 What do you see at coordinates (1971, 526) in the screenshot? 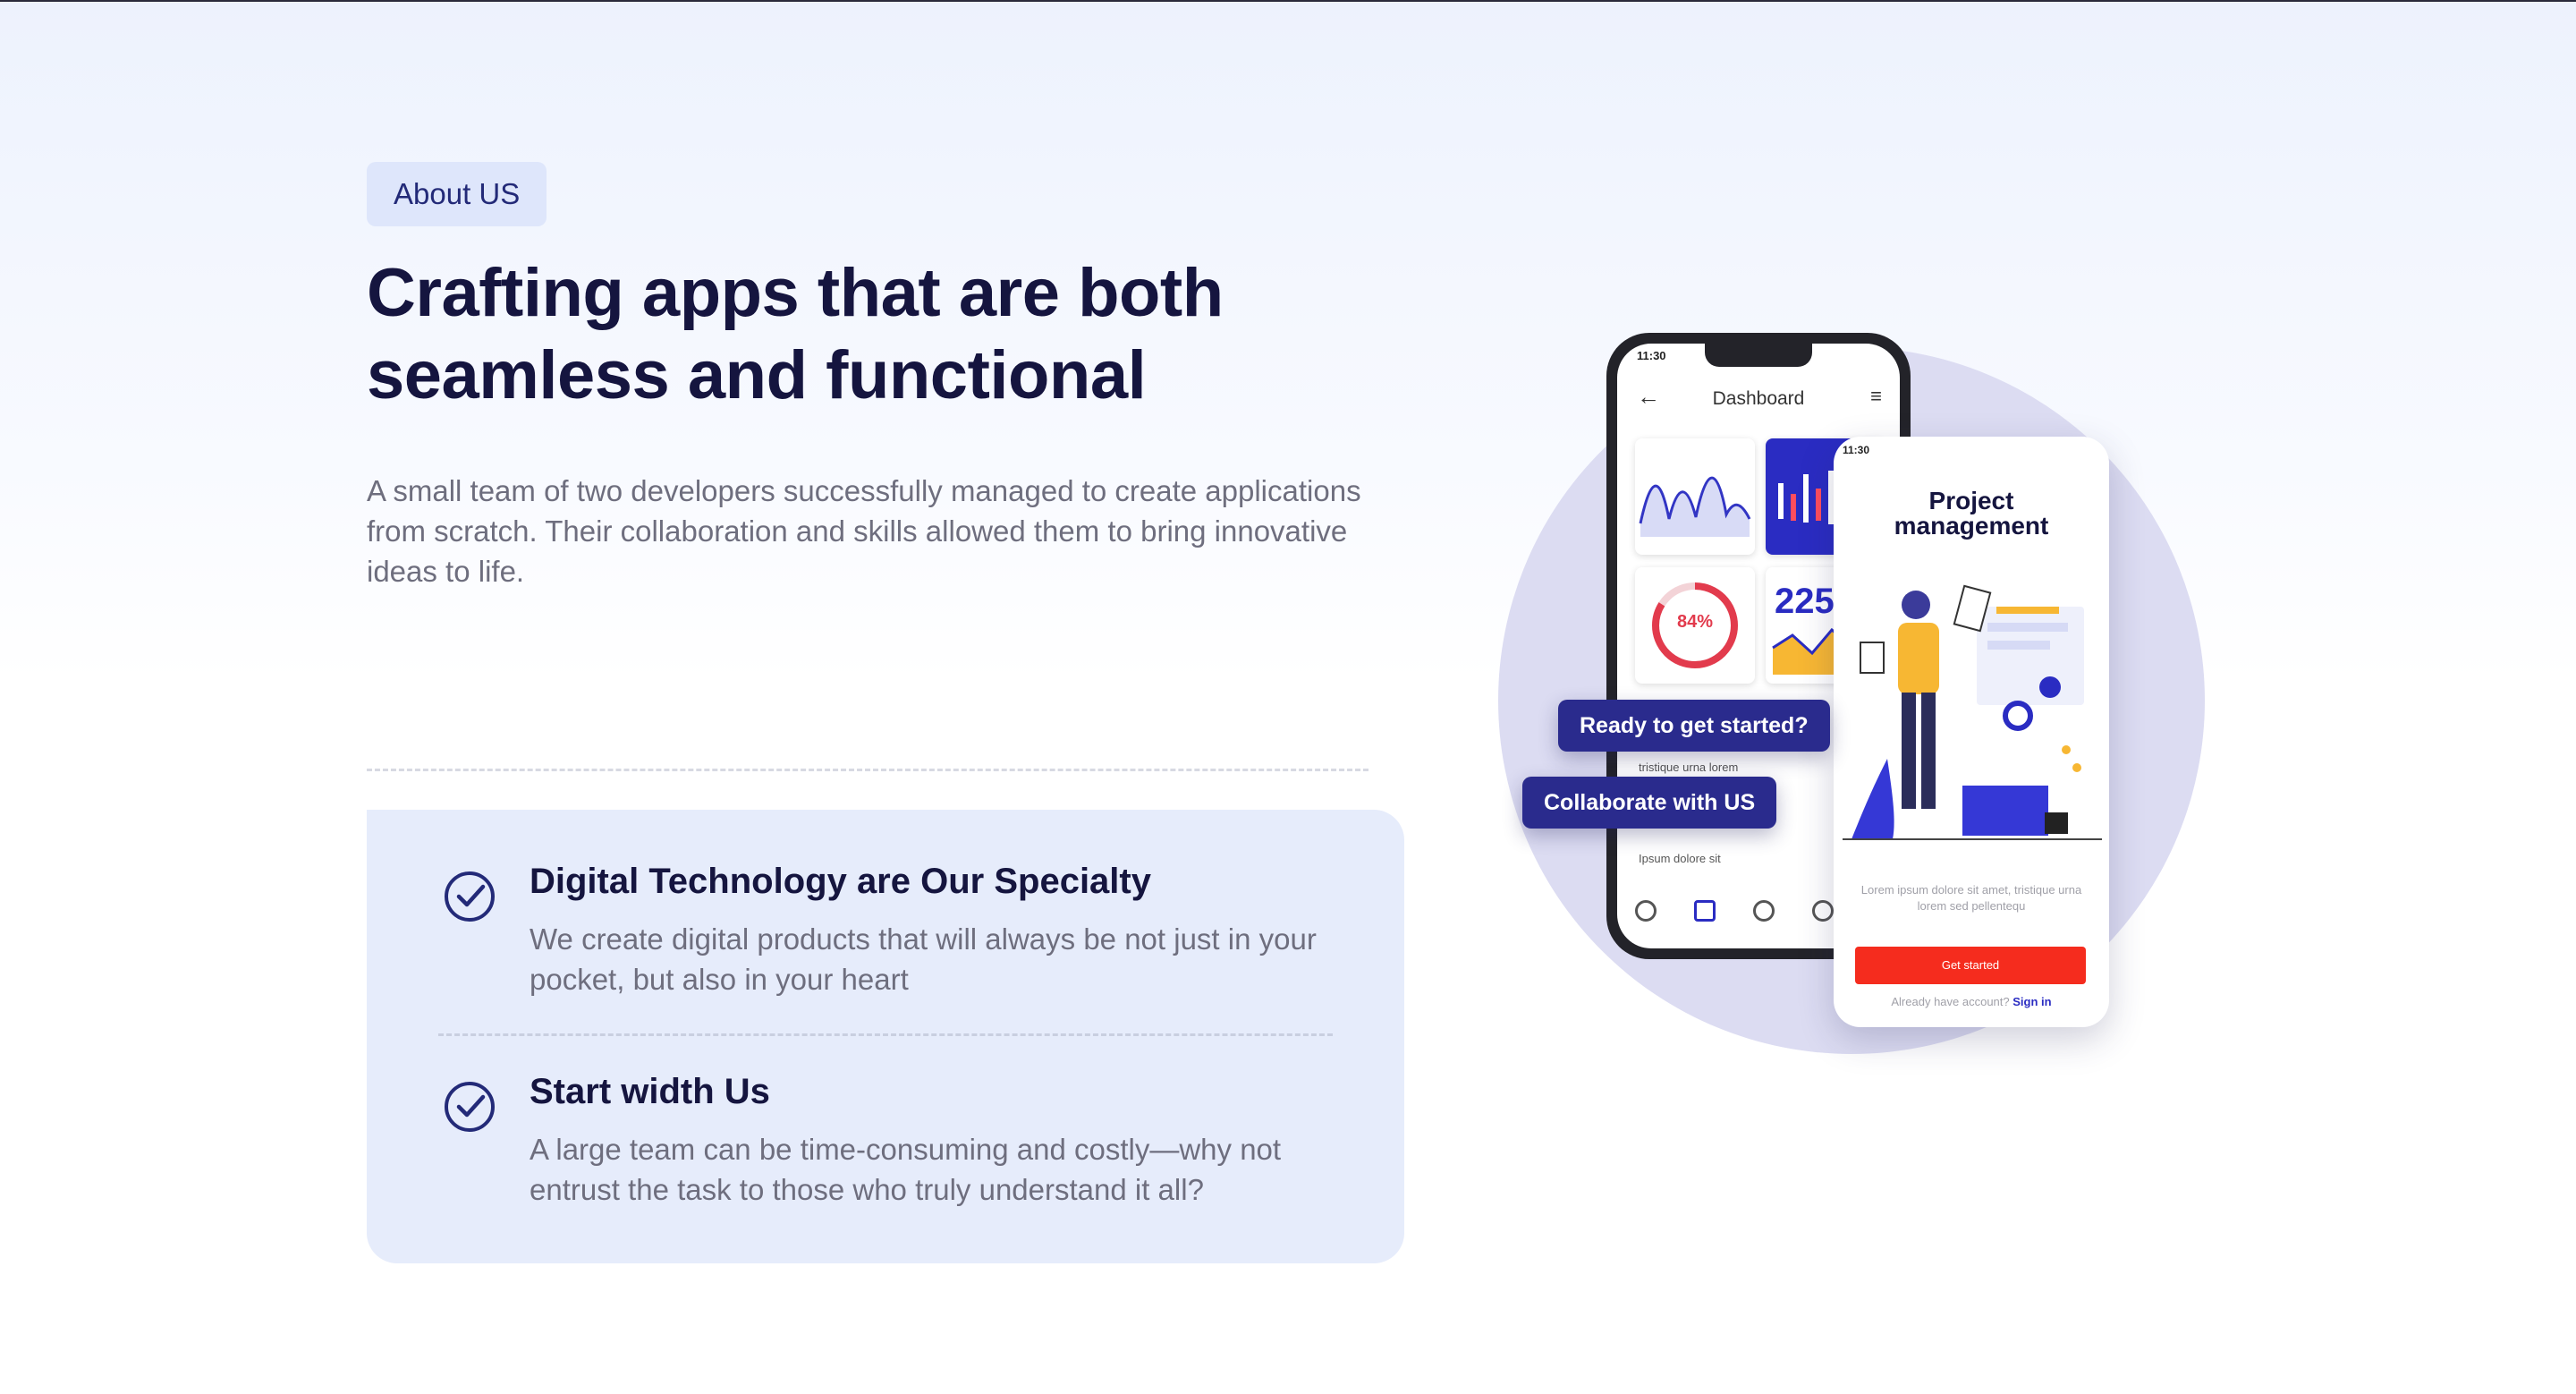
I see `project-title-line-2: management` at bounding box center [1971, 526].